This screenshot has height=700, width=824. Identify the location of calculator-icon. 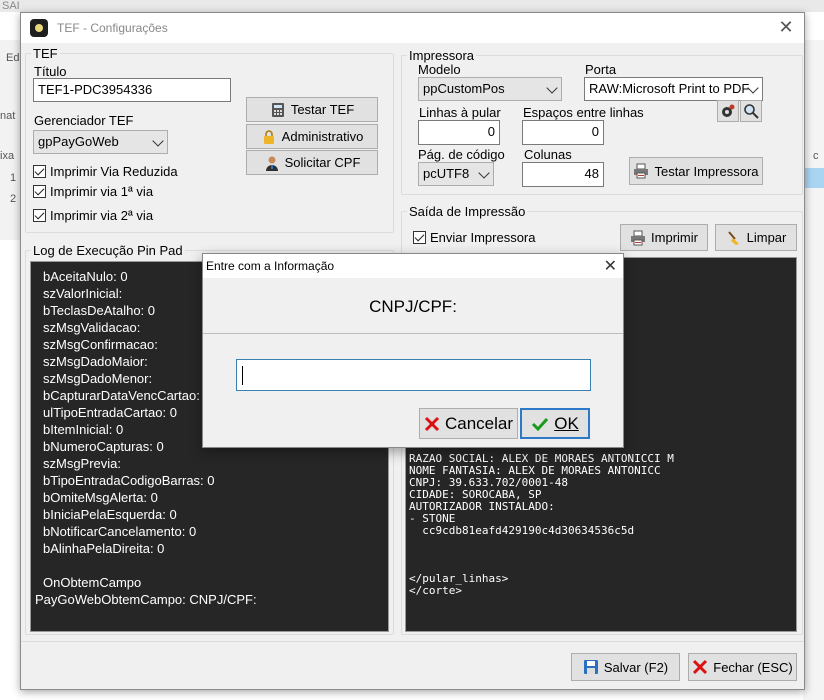
(277, 109).